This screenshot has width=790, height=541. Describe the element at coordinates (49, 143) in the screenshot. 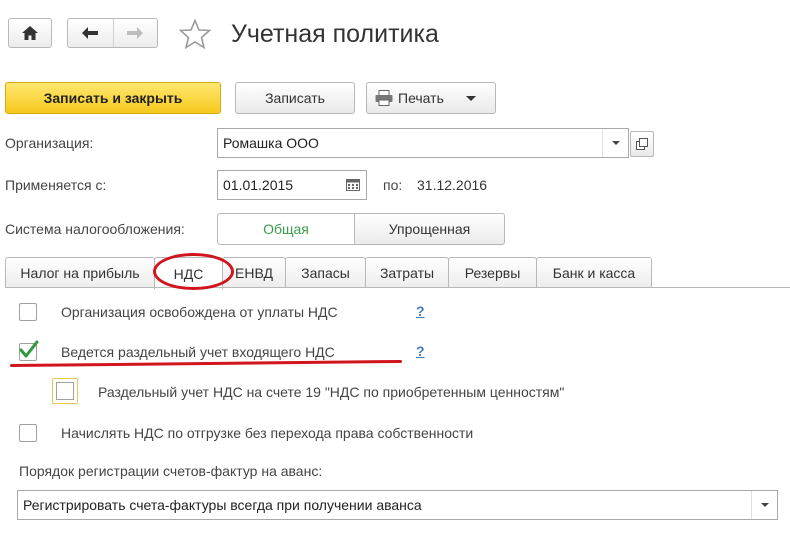

I see `org-label: Организация:` at that location.